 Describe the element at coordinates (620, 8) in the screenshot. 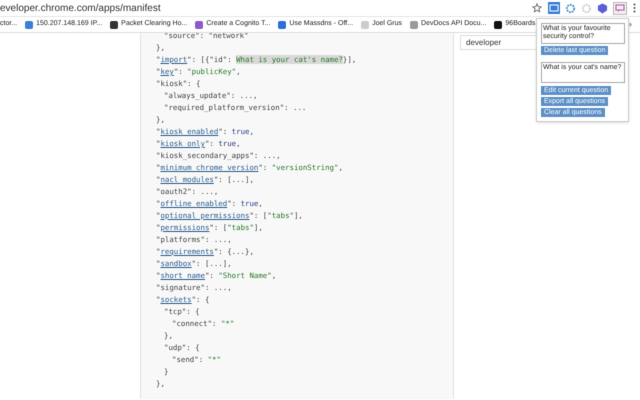

I see `chat-icon` at that location.